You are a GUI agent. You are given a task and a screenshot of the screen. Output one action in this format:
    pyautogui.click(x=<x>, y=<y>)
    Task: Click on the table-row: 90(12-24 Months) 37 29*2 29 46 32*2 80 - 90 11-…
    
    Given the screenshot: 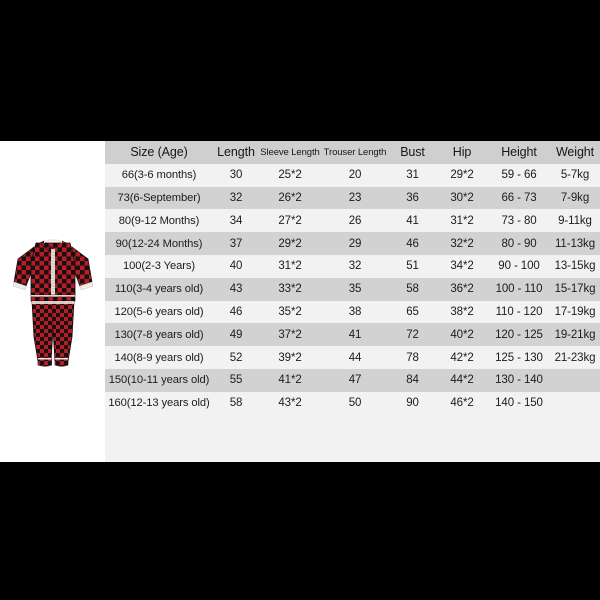 What is the action you would take?
    pyautogui.click(x=352, y=243)
    